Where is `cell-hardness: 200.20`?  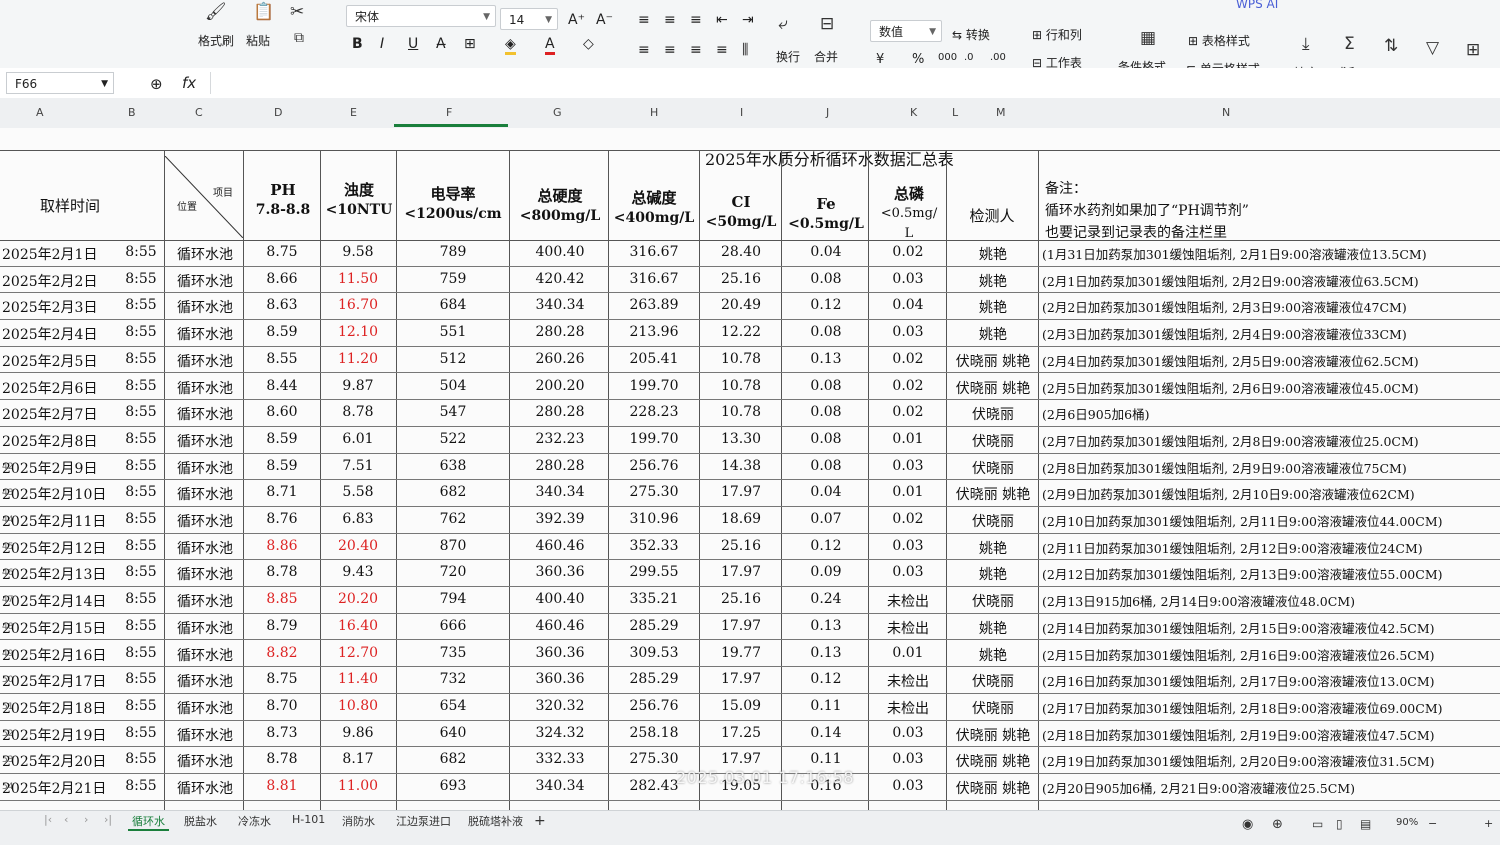 cell-hardness: 200.20 is located at coordinates (560, 386).